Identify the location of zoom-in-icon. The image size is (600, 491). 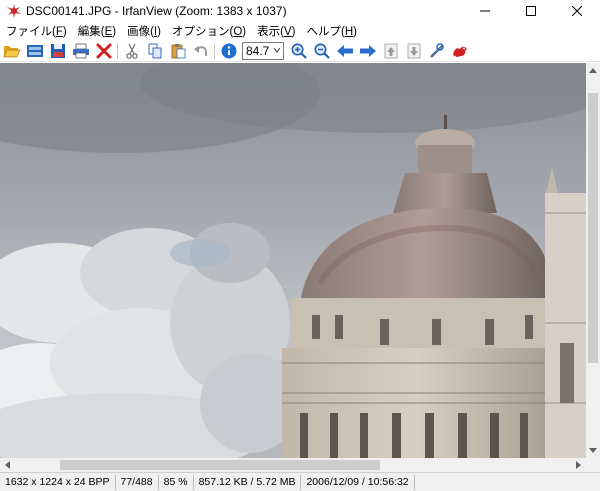
(298, 51).